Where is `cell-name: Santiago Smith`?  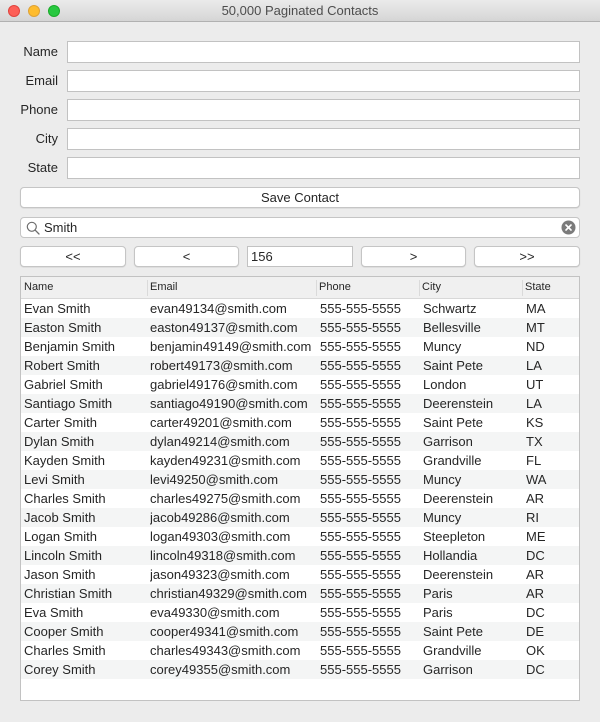 cell-name: Santiago Smith is located at coordinates (68, 403).